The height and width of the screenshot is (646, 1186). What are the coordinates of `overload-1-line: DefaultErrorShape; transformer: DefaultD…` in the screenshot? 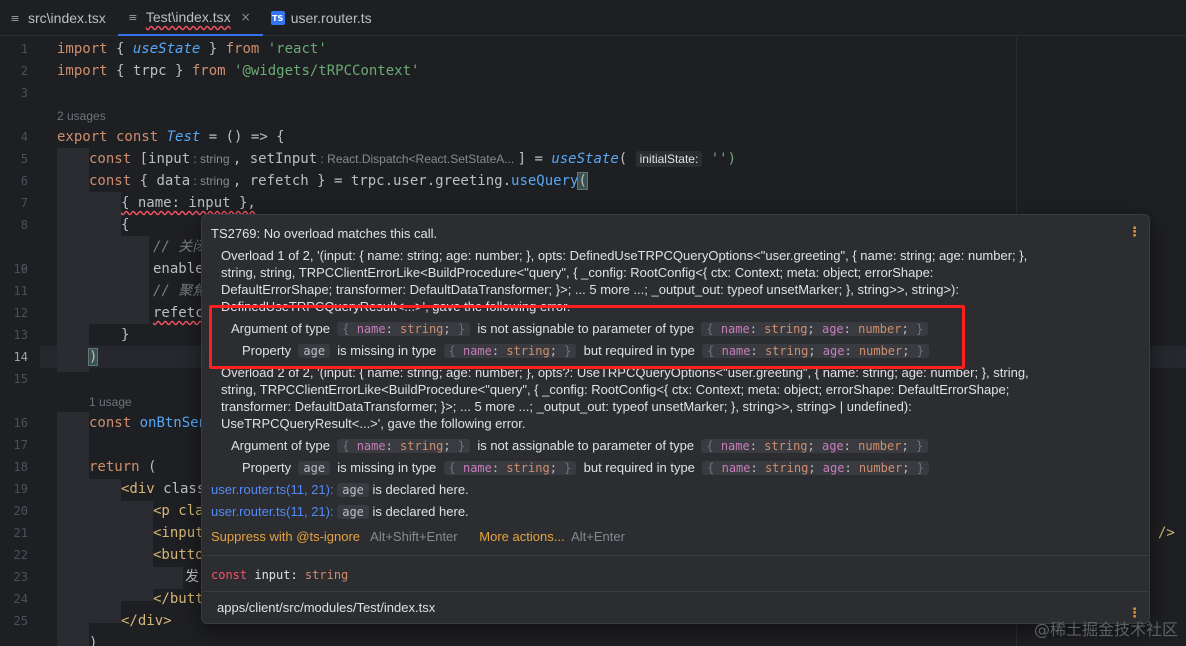 It's located at (590, 289).